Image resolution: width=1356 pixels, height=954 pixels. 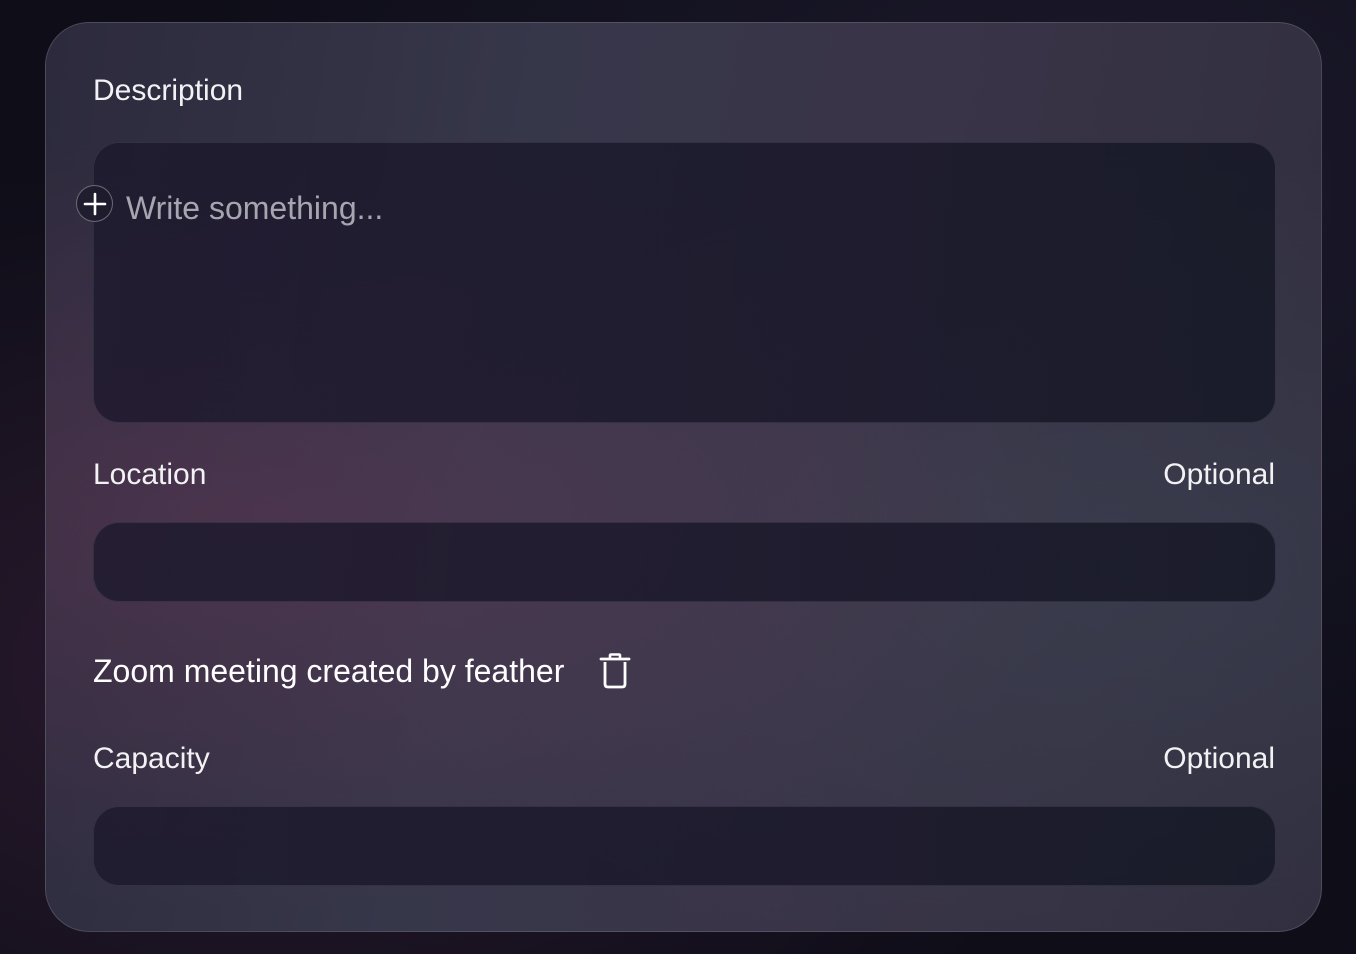 What do you see at coordinates (1219, 758) in the screenshot?
I see `capacity-optional-label: Optional` at bounding box center [1219, 758].